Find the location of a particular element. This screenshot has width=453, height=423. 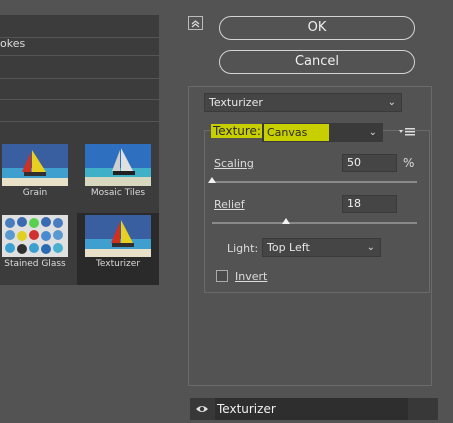

collapse-gallery-button is located at coordinates (195, 23).